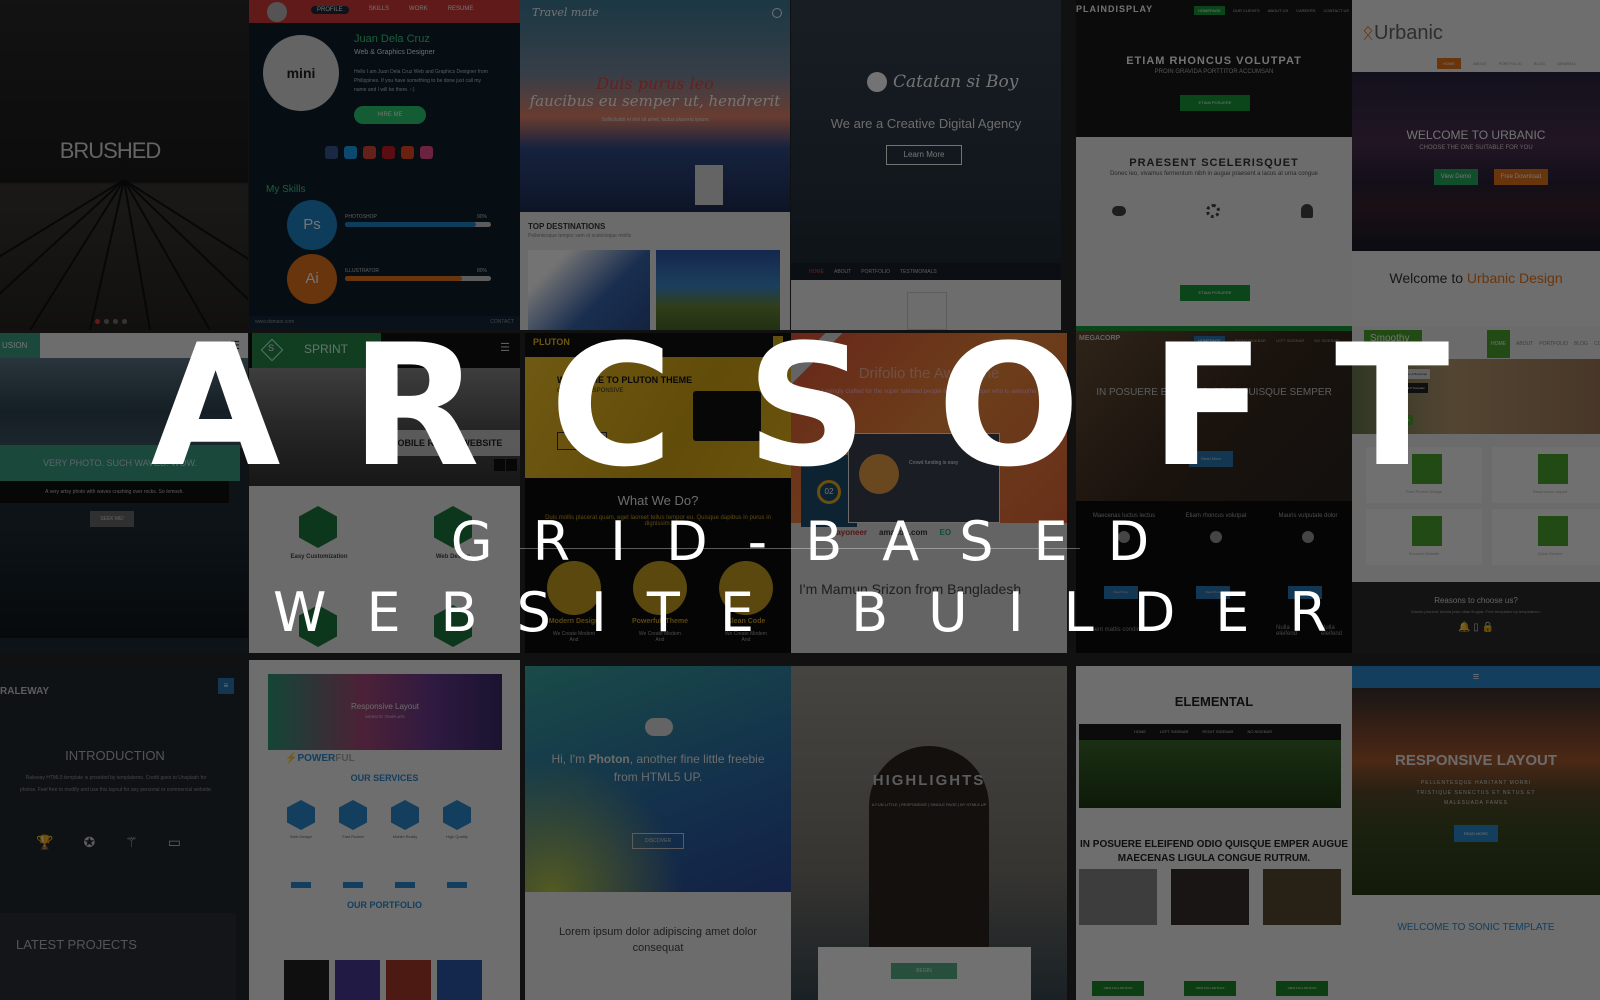 This screenshot has height=1000, width=1600. Describe the element at coordinates (1521, 177) in the screenshot. I see `free-download-button: Free Download` at that location.